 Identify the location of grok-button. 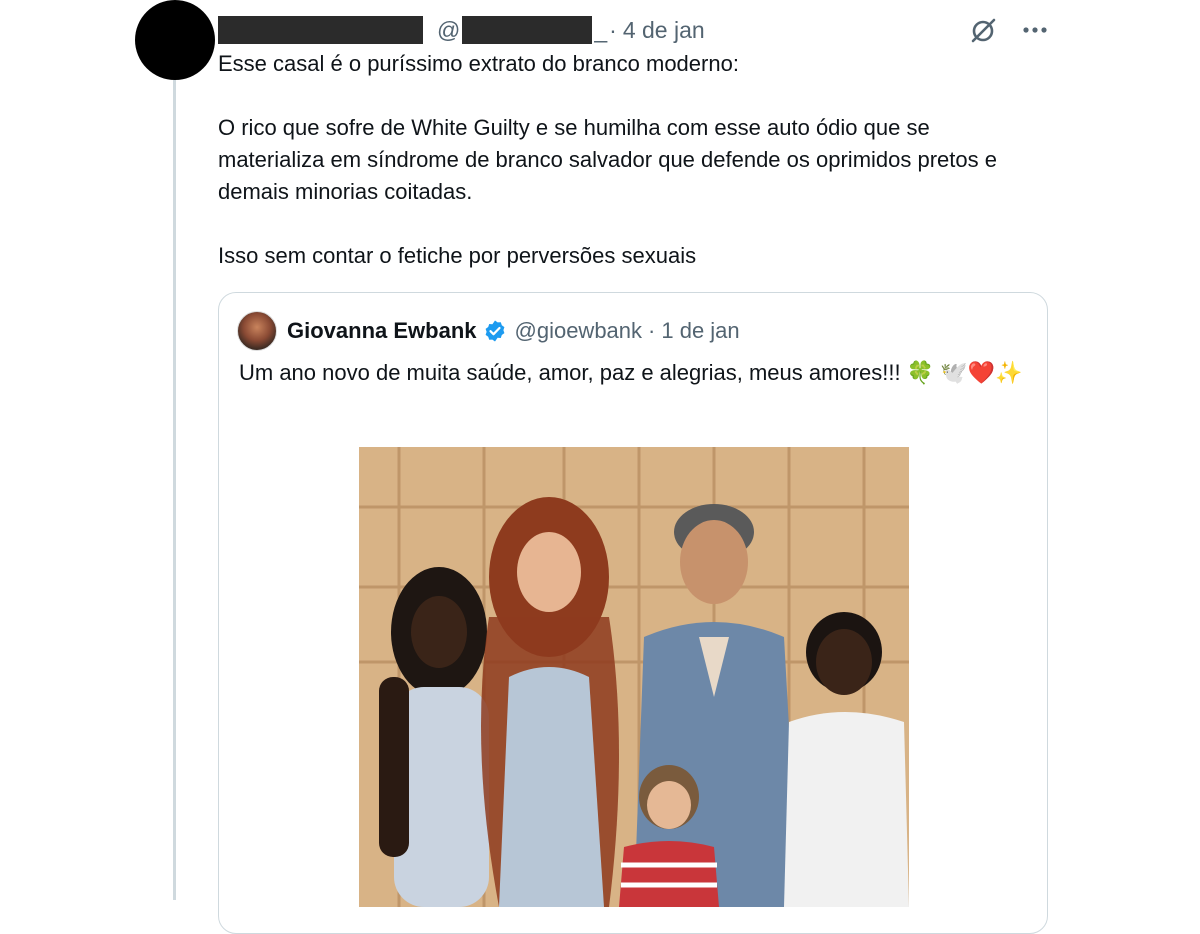
(983, 30).